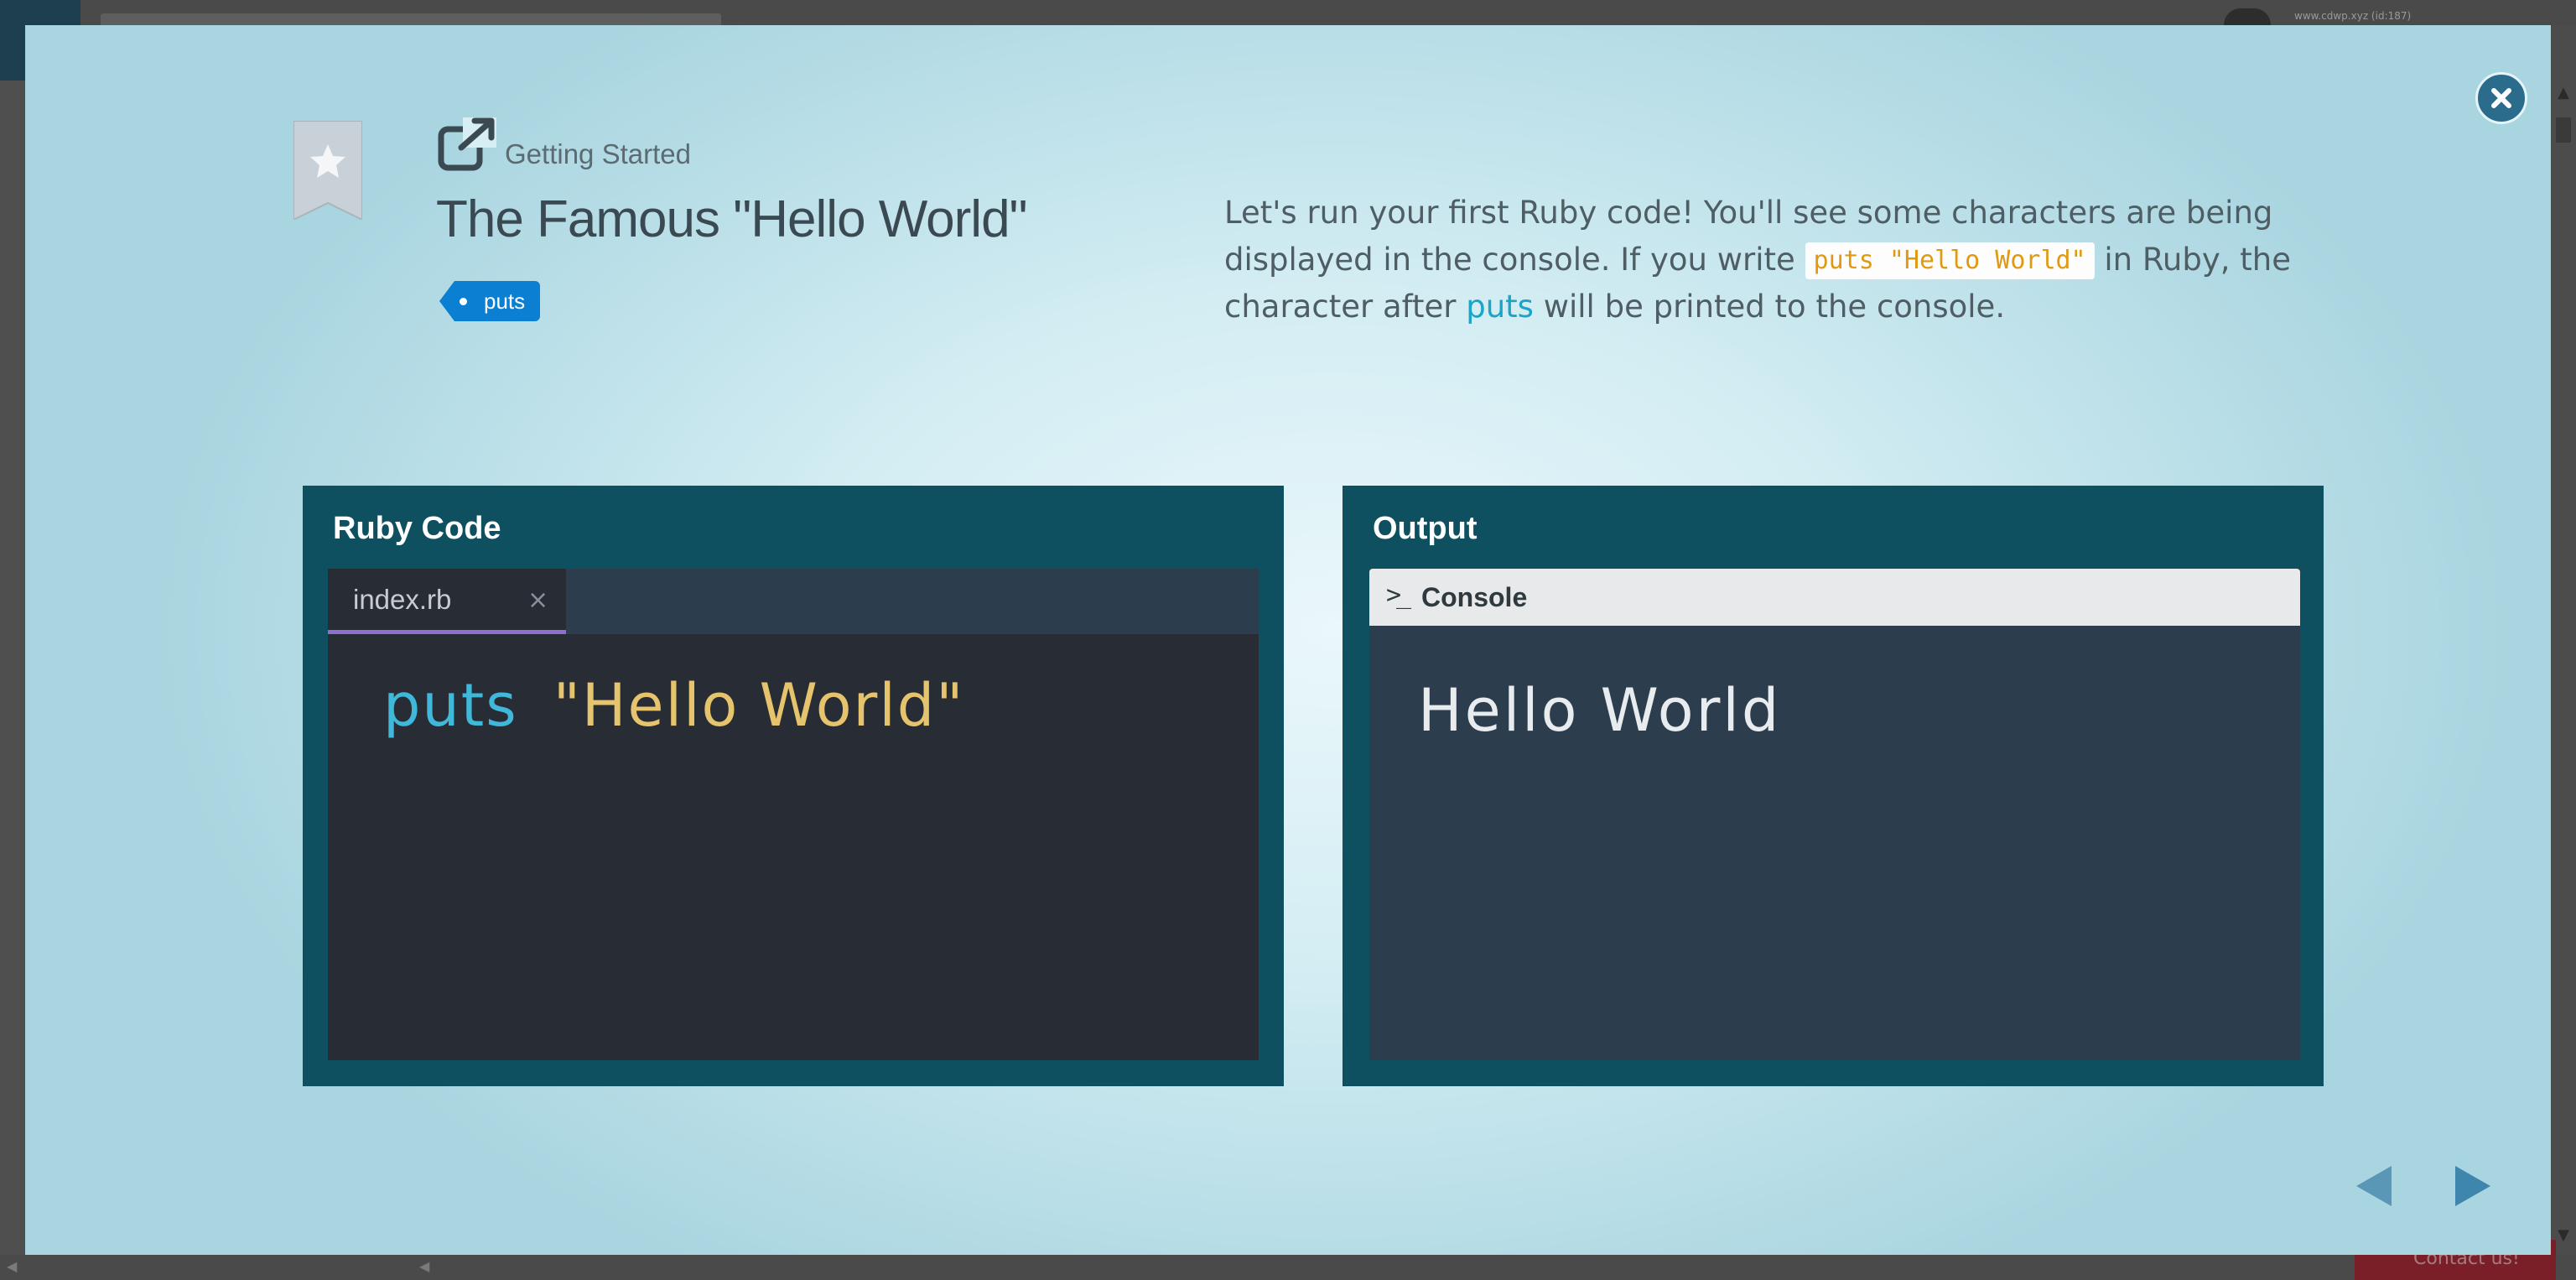 This screenshot has width=2576, height=1280. What do you see at coordinates (327, 170) in the screenshot?
I see `star-bookmark-icon` at bounding box center [327, 170].